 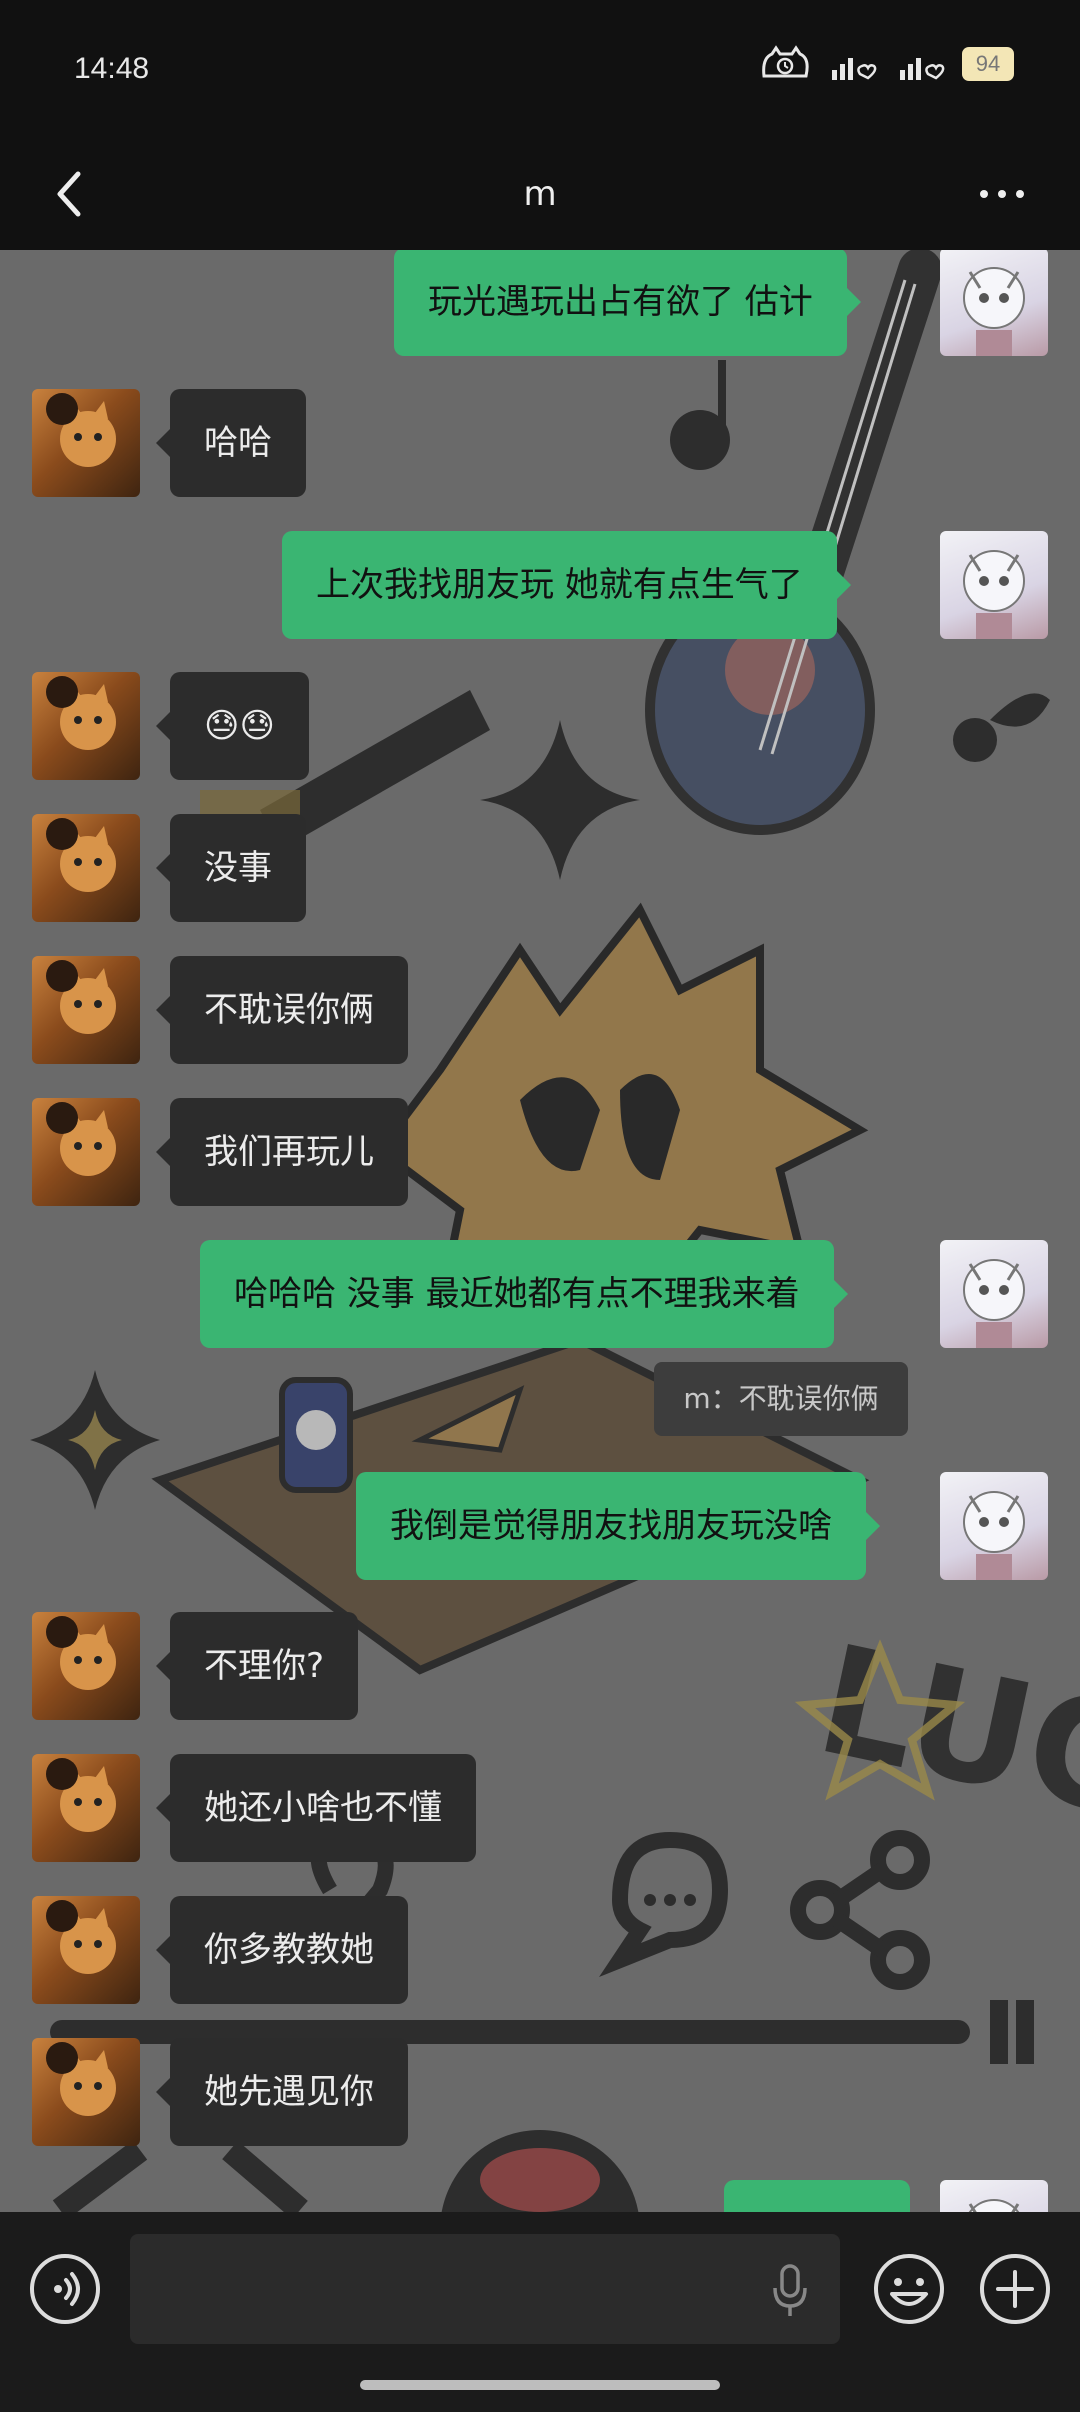 I want to click on message-input, so click(x=485, y=2289).